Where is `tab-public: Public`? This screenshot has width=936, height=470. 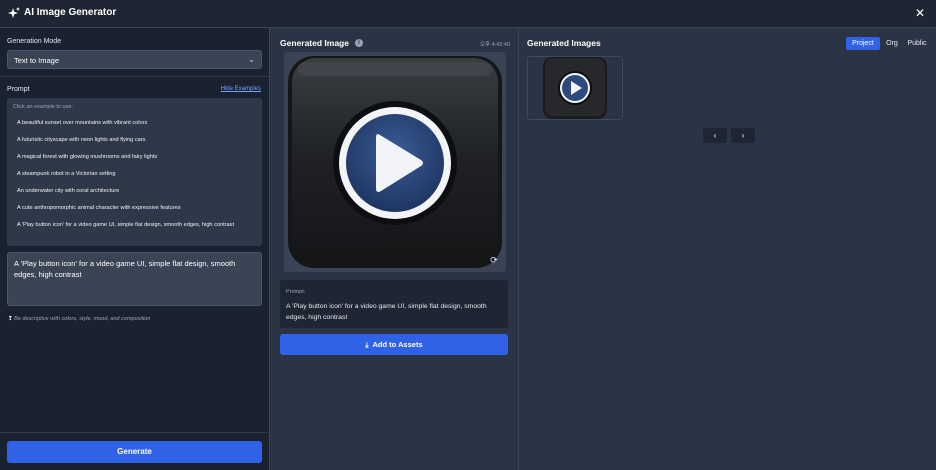
tab-public: Public is located at coordinates (917, 43).